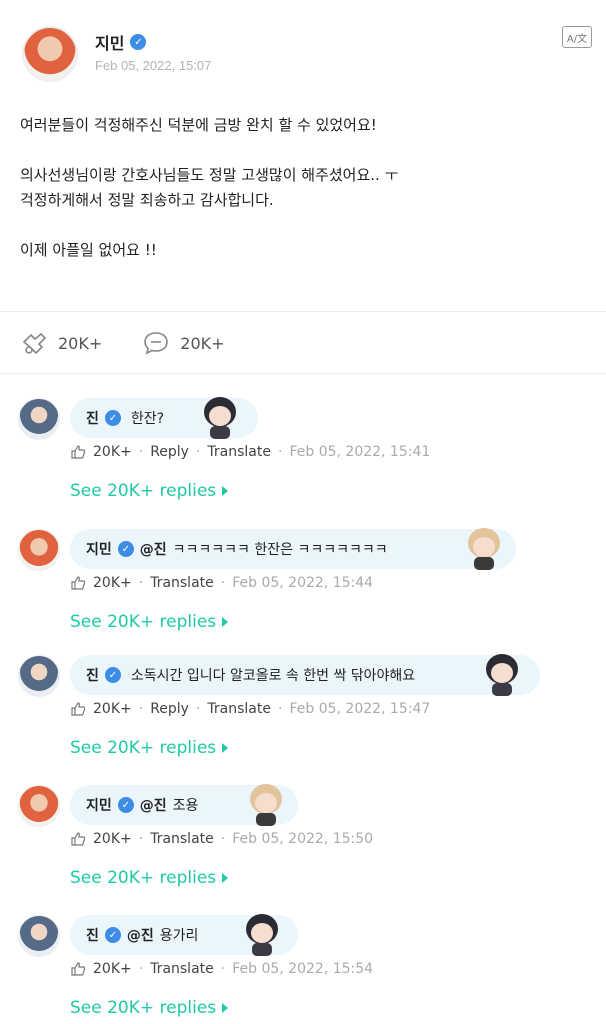  I want to click on comment-text: 소독시간 입니다 알코올로 속 한번 싹 닦아야해요, so click(273, 676).